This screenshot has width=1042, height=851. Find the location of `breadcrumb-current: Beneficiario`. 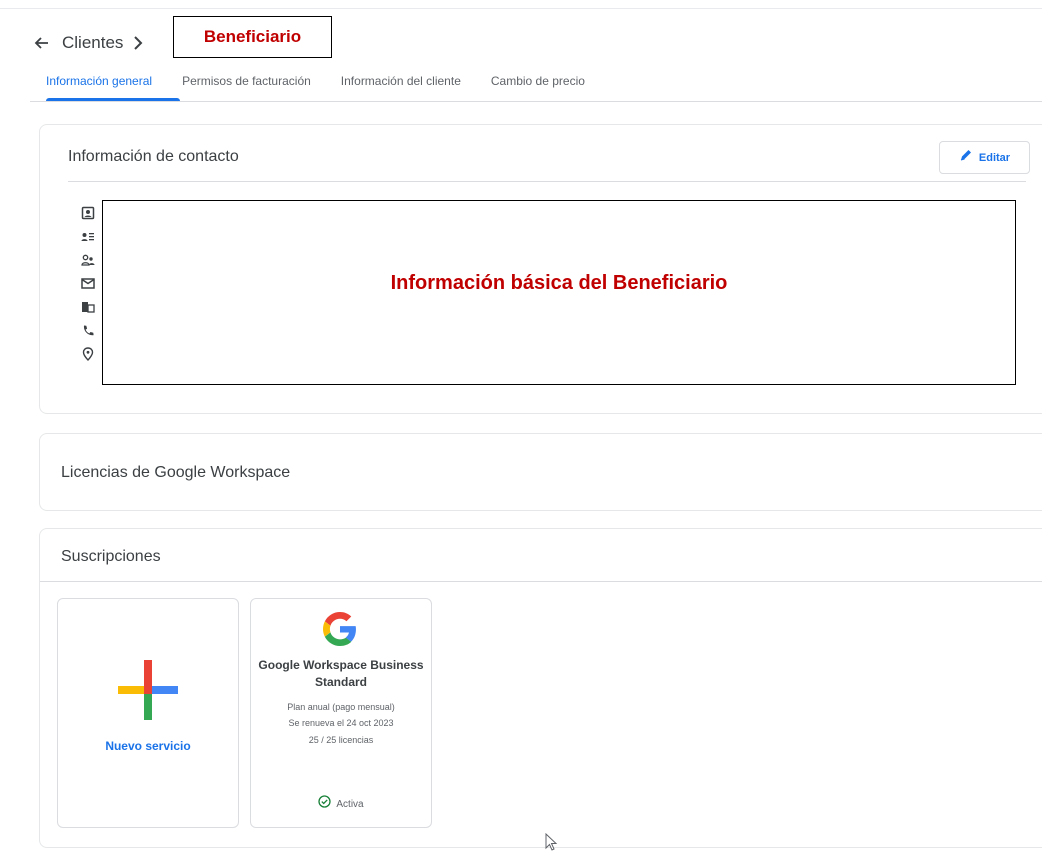

breadcrumb-current: Beneficiario is located at coordinates (252, 36).